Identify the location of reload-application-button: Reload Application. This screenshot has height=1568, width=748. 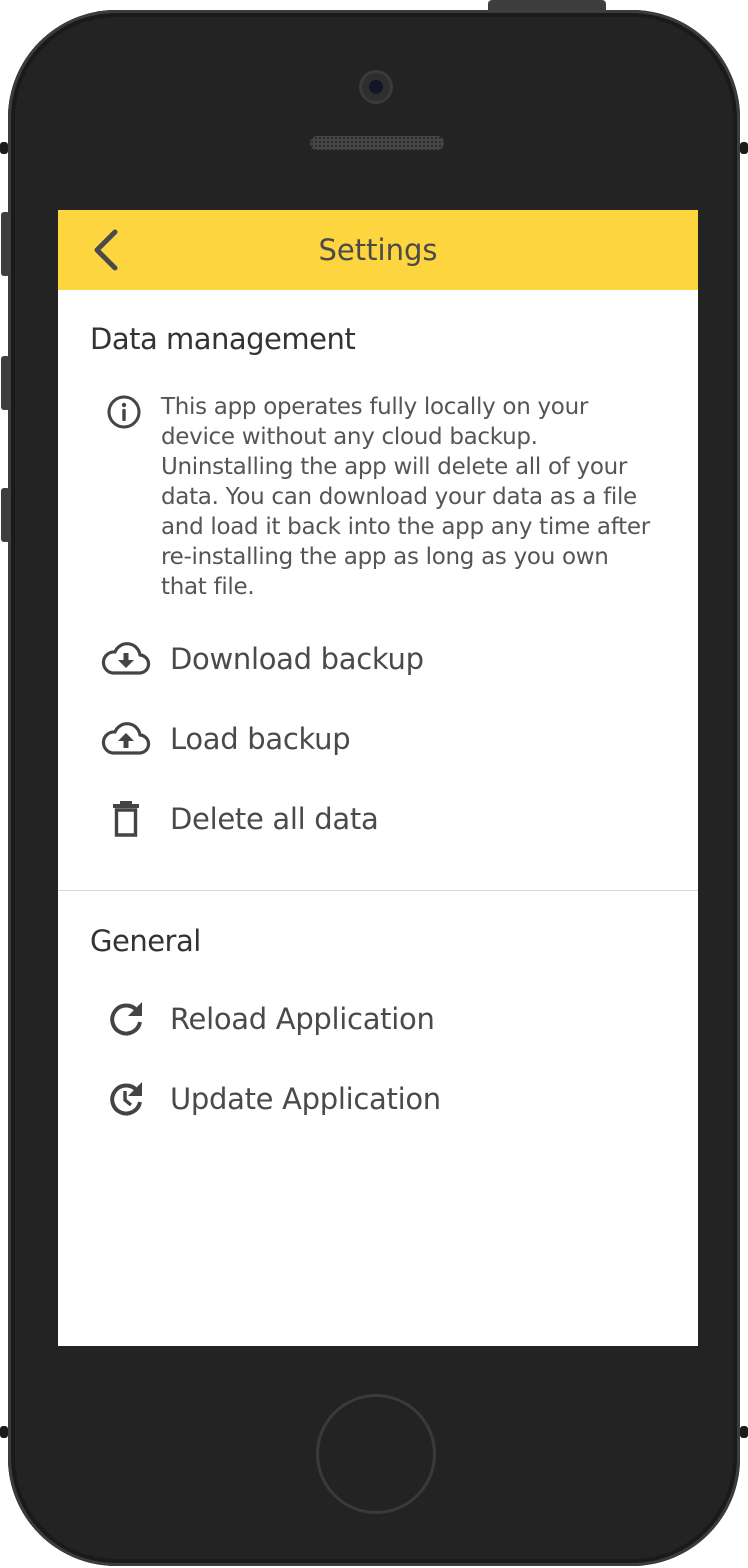
(378, 1019).